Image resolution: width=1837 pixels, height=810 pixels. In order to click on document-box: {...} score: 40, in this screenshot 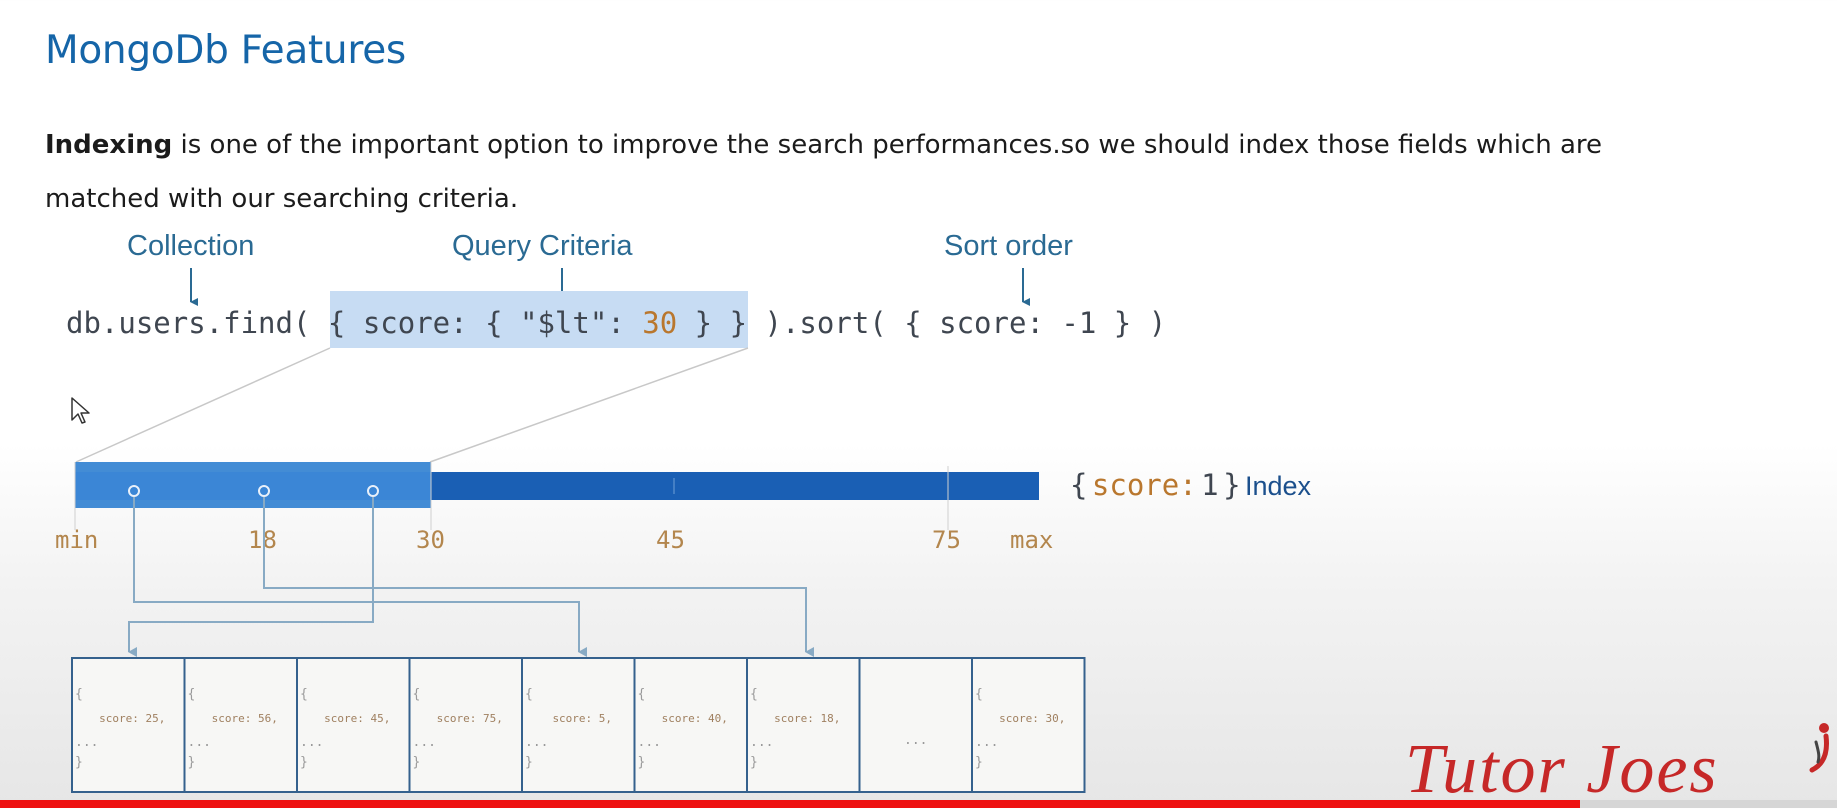, I will do `click(690, 725)`.